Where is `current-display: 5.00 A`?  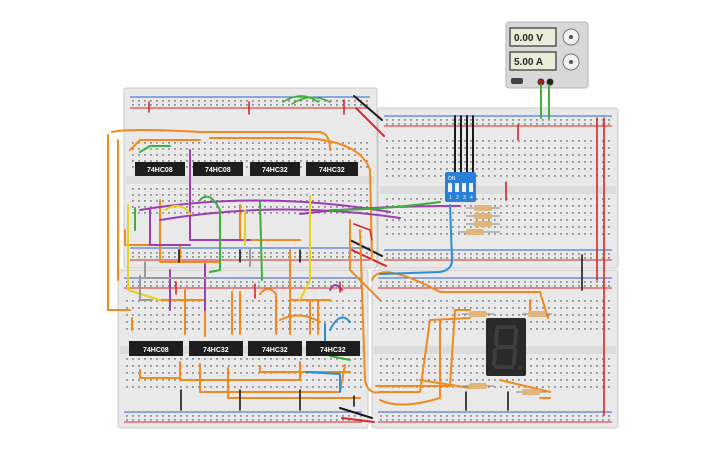
current-display: 5.00 A is located at coordinates (528, 62).